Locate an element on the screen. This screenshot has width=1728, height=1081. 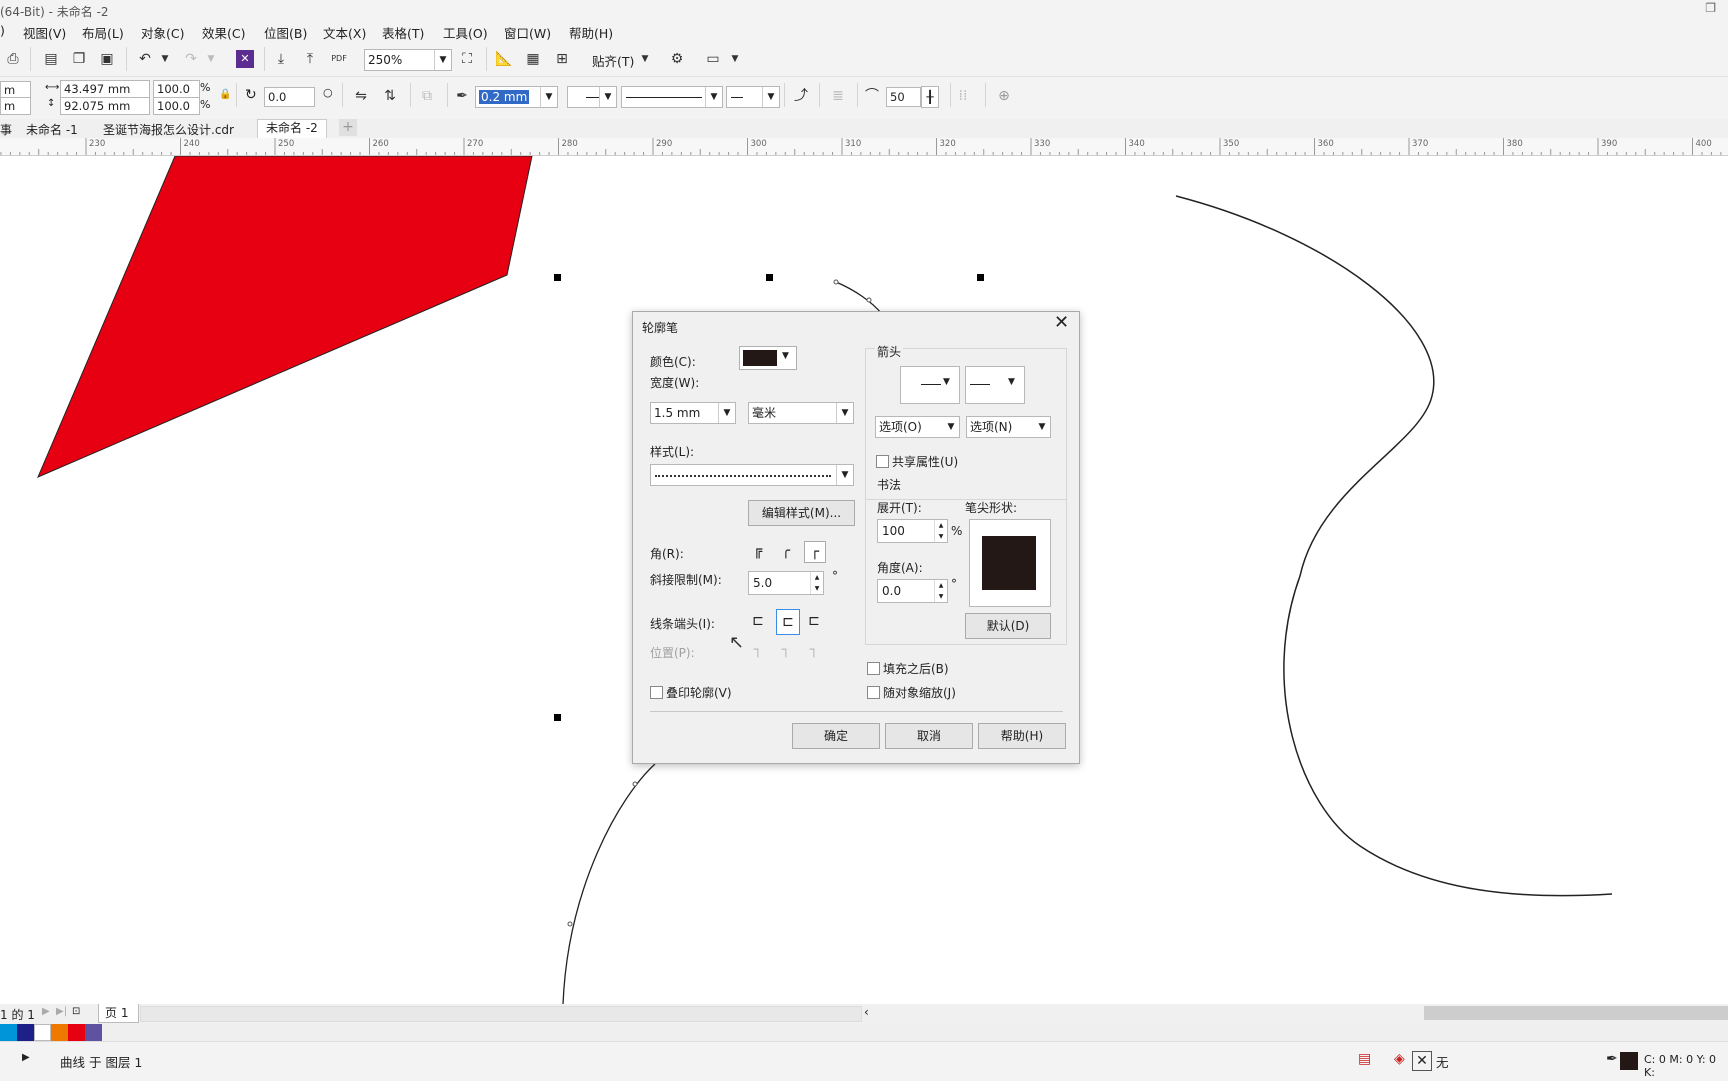
outline-color-swatch is located at coordinates (1629, 1061).